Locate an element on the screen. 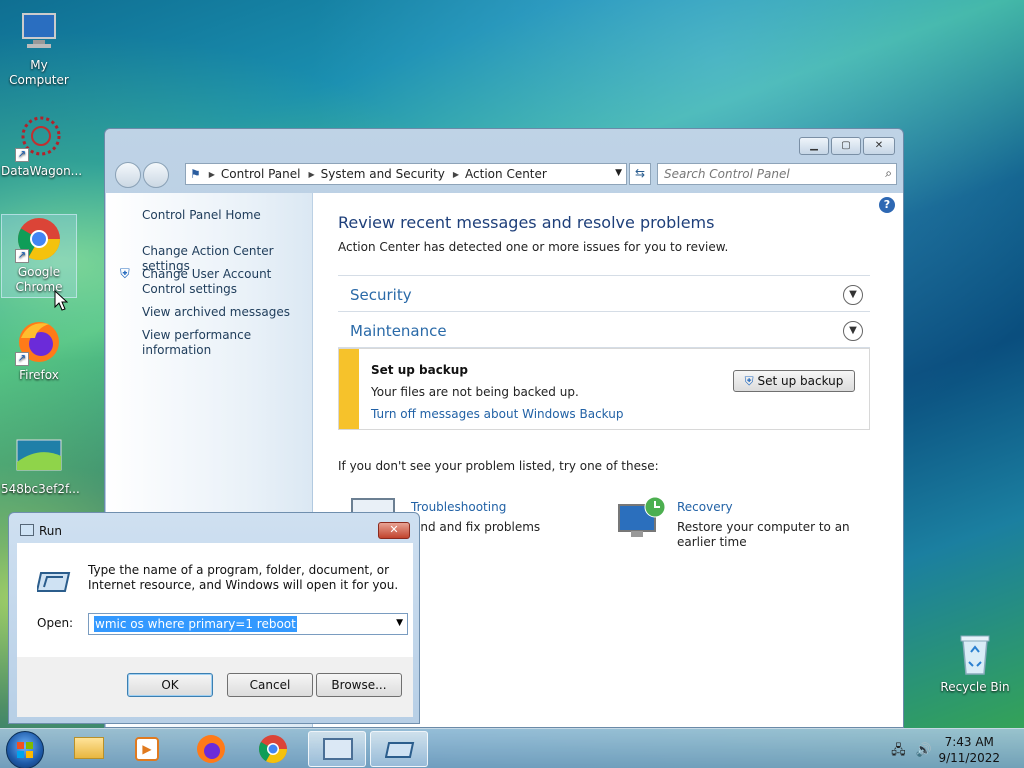 Image resolution: width=1024 pixels, height=768 pixels. warning-severity-bar is located at coordinates (349, 389).